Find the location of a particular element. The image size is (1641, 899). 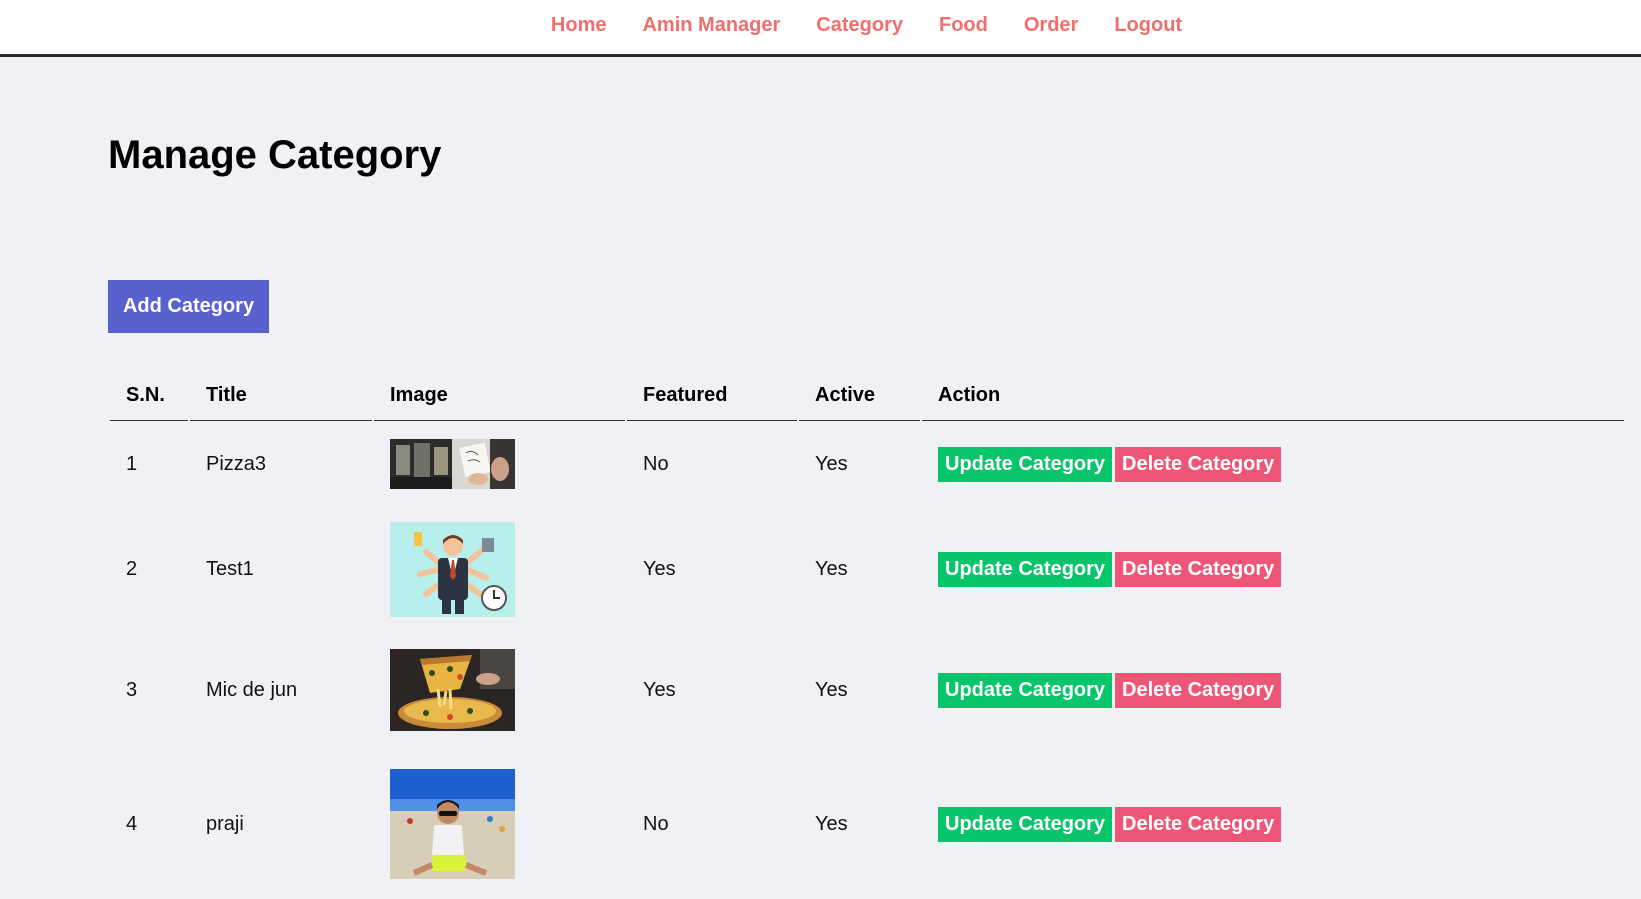

header-title: Title is located at coordinates (281, 395).